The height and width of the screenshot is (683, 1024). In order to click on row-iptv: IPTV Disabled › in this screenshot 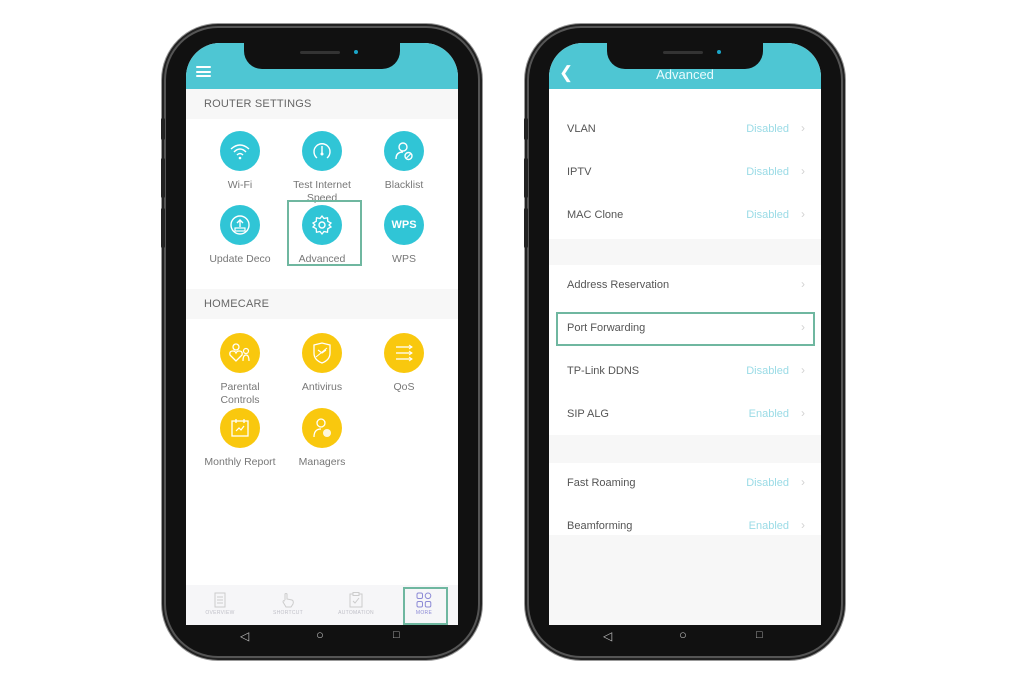, I will do `click(685, 173)`.